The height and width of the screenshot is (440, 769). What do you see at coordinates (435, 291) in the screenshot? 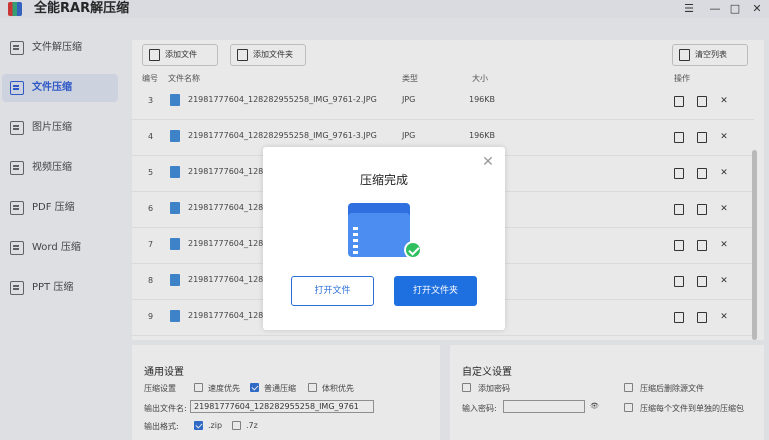
I see `open-folder-button: 打开文件夹` at bounding box center [435, 291].